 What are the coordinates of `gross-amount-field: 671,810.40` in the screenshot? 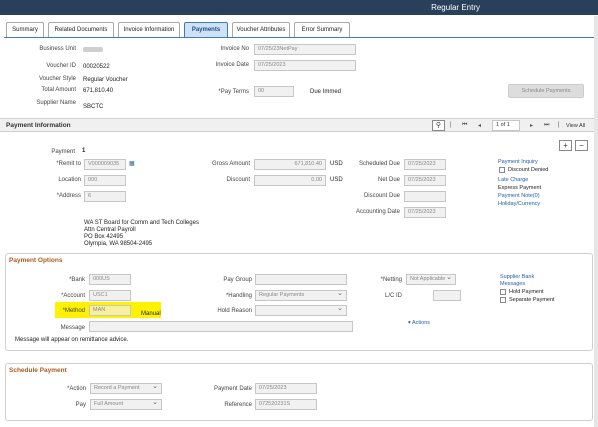 It's located at (290, 164).